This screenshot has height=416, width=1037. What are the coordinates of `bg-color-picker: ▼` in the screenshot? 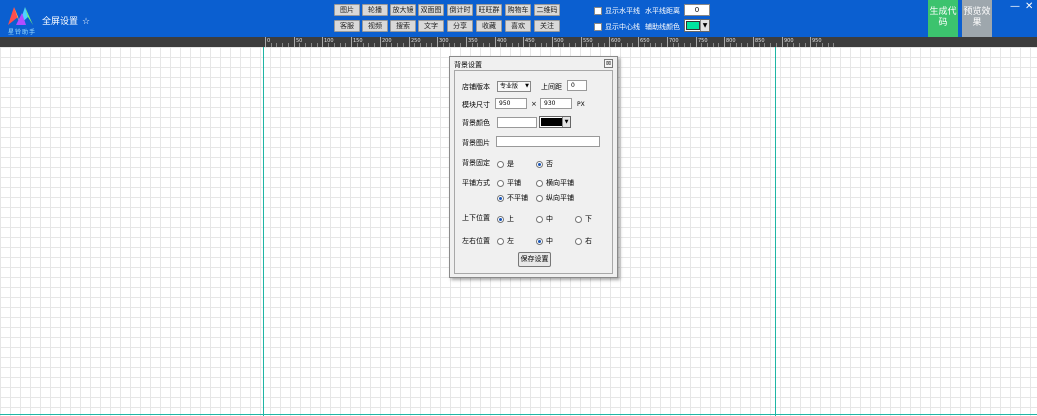 It's located at (555, 122).